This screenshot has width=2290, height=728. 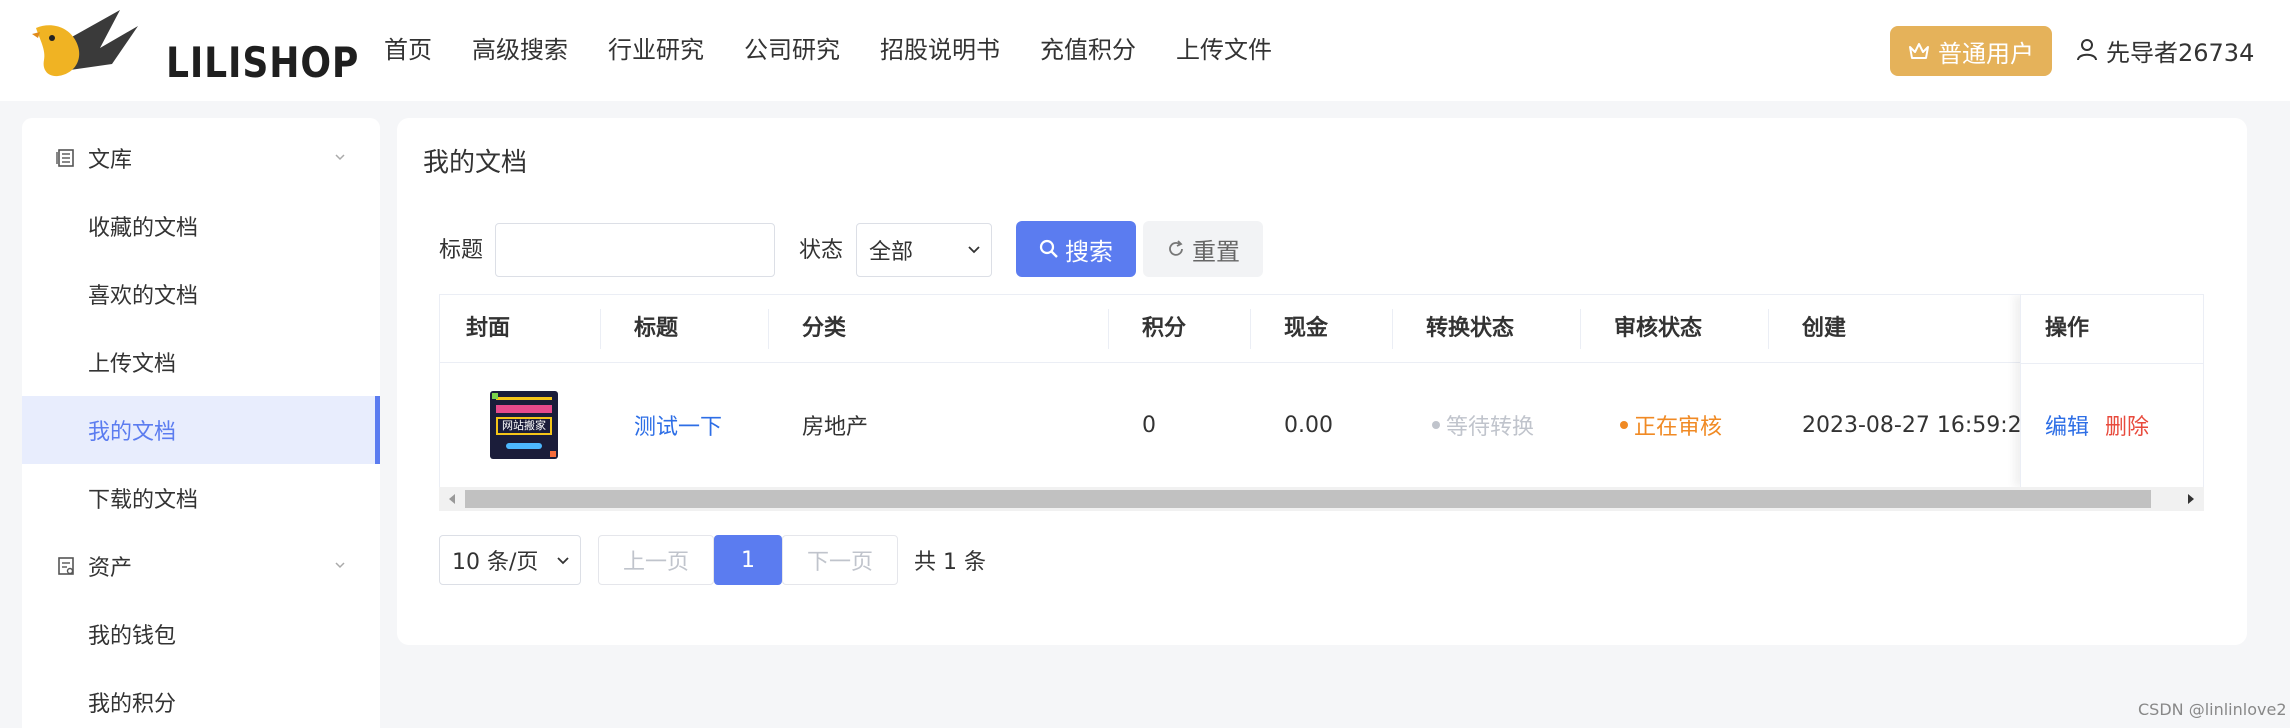 I want to click on user-name: 先导者26734, so click(x=2180, y=52).